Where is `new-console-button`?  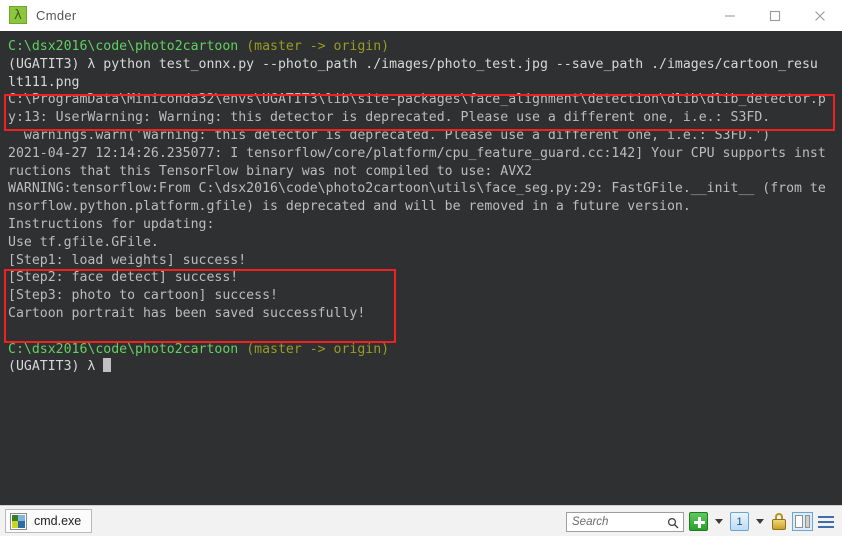 new-console-button is located at coordinates (698, 521).